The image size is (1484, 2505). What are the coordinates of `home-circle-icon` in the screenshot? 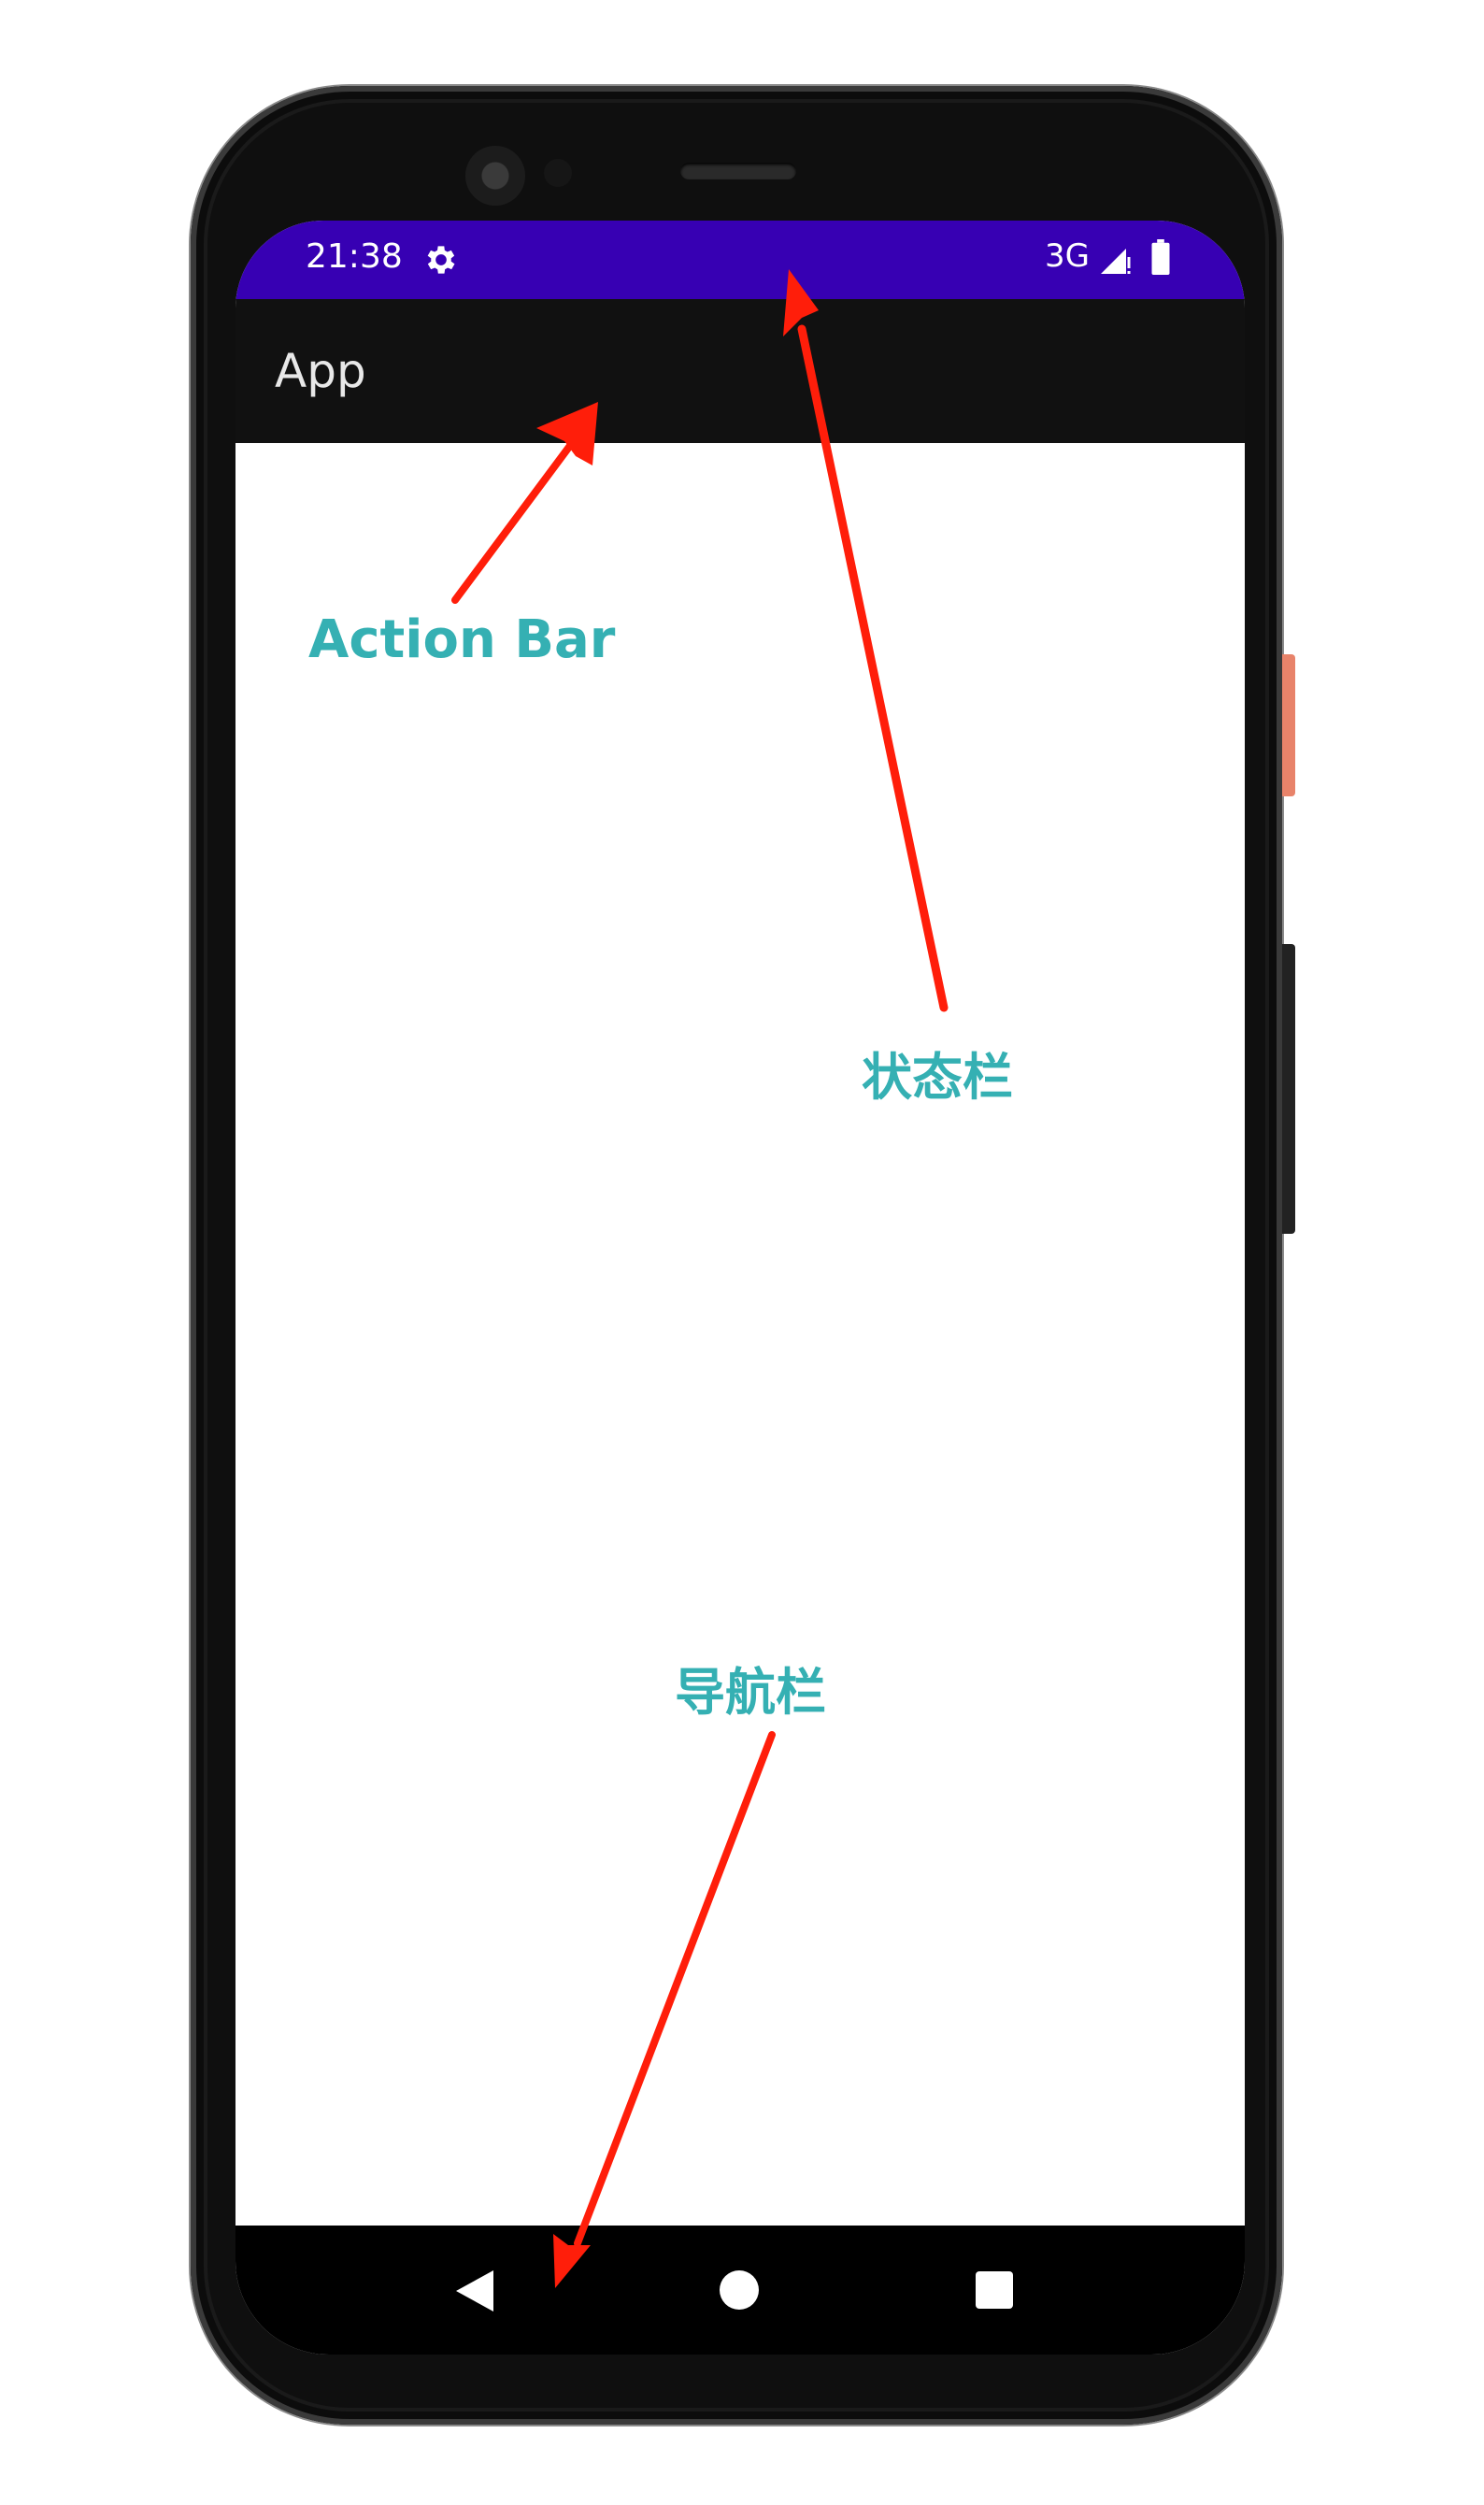 It's located at (739, 2290).